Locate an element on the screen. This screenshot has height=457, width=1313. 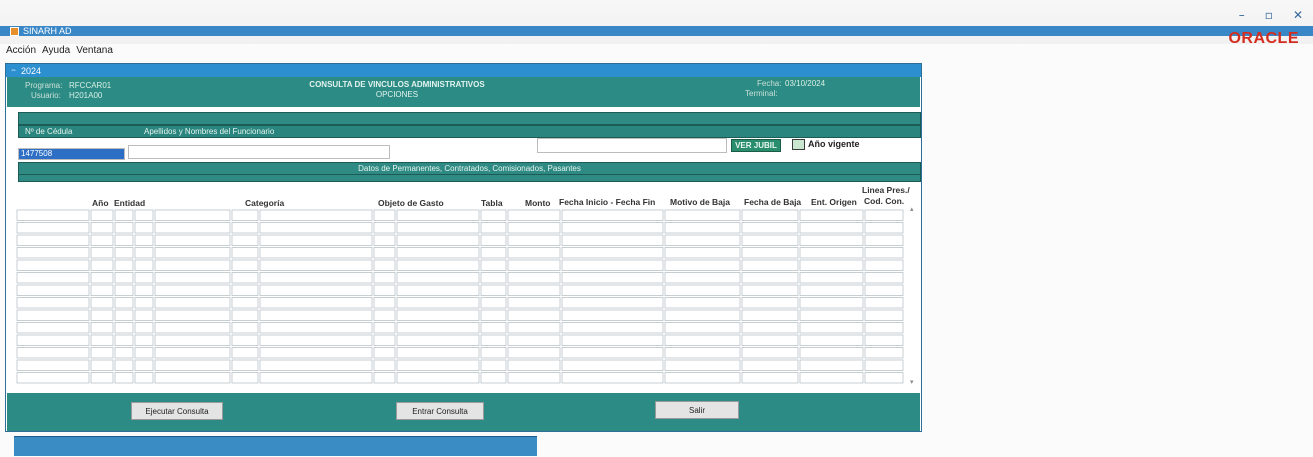
menu-accion: Acción is located at coordinates (21, 50).